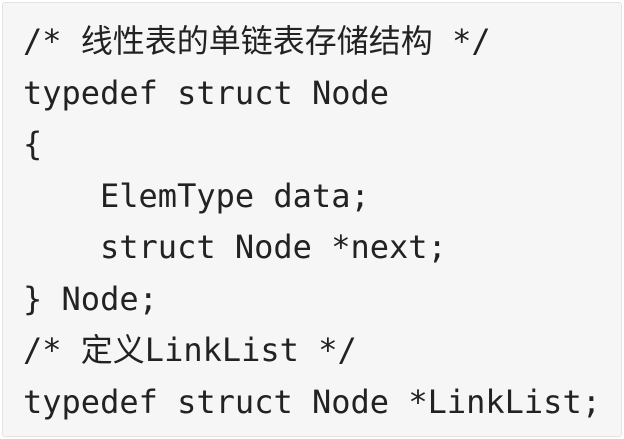 This screenshot has width=624, height=439. I want to click on code-open-brace-line: {, so click(33, 144).